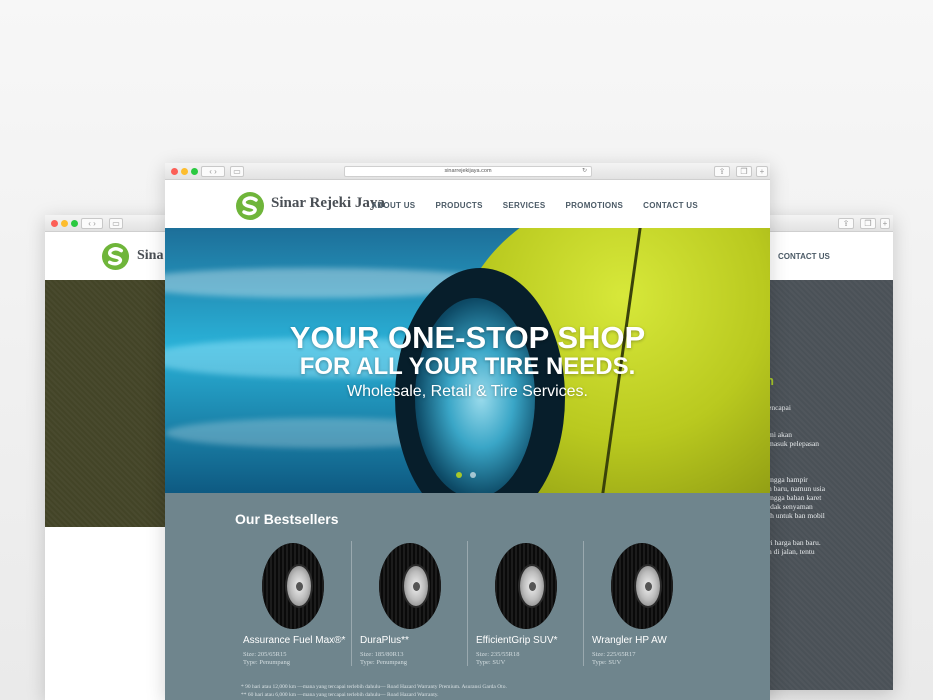  Describe the element at coordinates (796, 515) in the screenshot. I see `body-text-line: ih untuk ban mobil` at that location.